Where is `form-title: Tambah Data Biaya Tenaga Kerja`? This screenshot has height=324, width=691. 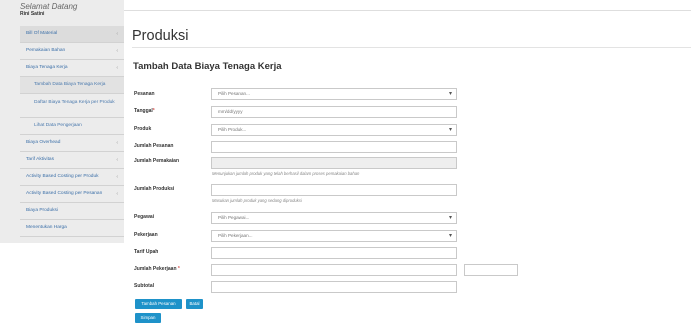
form-title: Tambah Data Biaya Tenaga Kerja is located at coordinates (207, 66).